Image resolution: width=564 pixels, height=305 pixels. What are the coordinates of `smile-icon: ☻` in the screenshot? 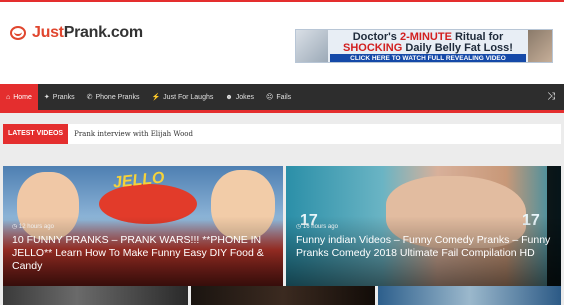 It's located at (229, 97).